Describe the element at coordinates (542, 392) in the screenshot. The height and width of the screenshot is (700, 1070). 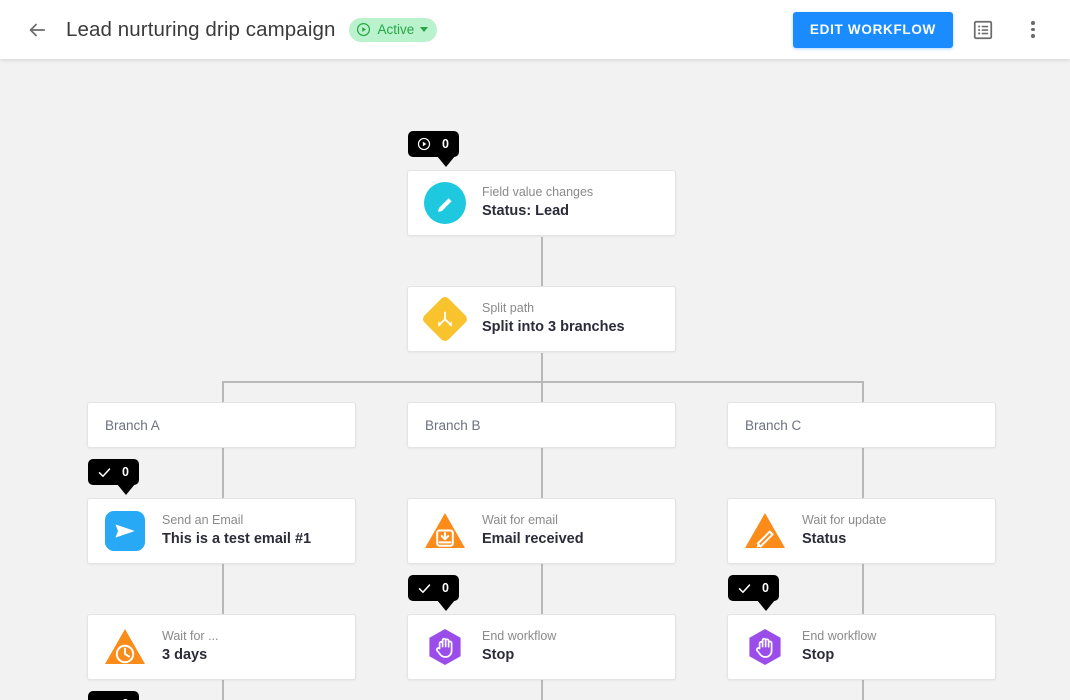
I see `connector-branch-b-drop` at that location.